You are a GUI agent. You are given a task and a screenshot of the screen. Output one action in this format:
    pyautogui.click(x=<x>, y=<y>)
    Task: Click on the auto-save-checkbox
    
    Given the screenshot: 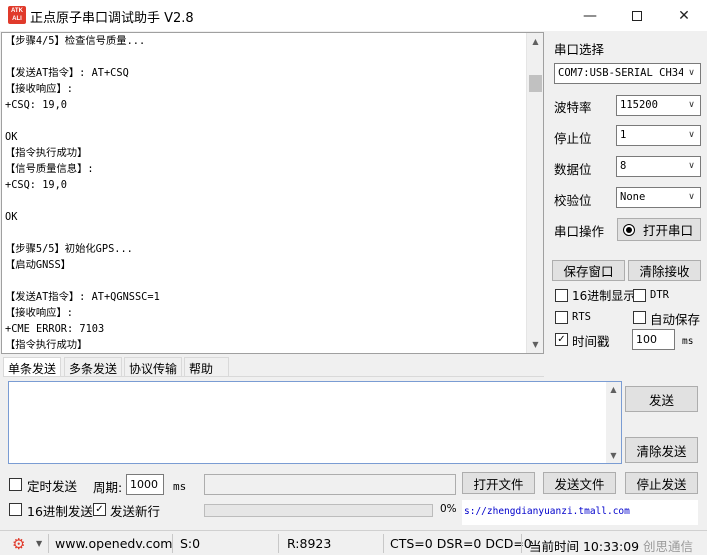 What is the action you would take?
    pyautogui.click(x=639, y=317)
    